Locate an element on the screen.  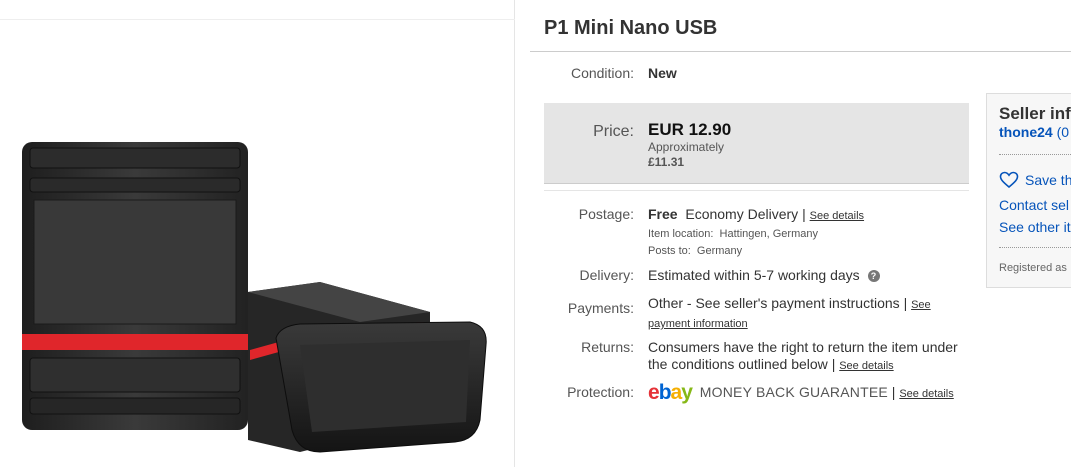
item-title: P1 Mini Nano USB is located at coordinates (631, 28).